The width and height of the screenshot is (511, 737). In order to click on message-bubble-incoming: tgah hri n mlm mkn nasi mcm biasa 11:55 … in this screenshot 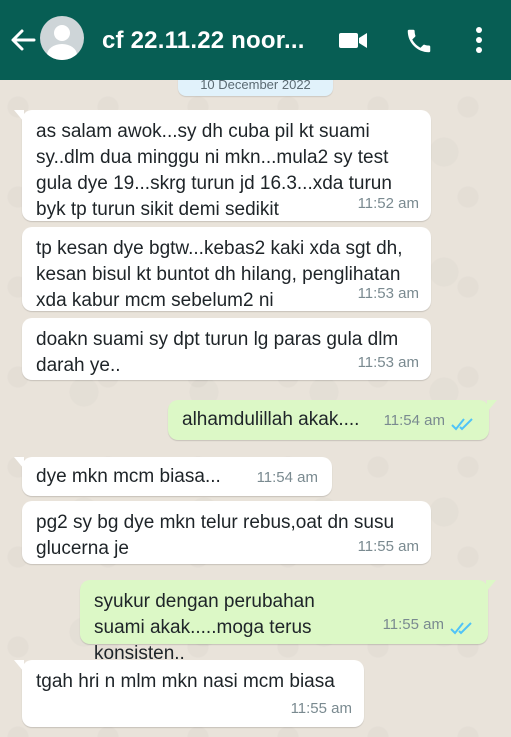, I will do `click(189, 693)`.